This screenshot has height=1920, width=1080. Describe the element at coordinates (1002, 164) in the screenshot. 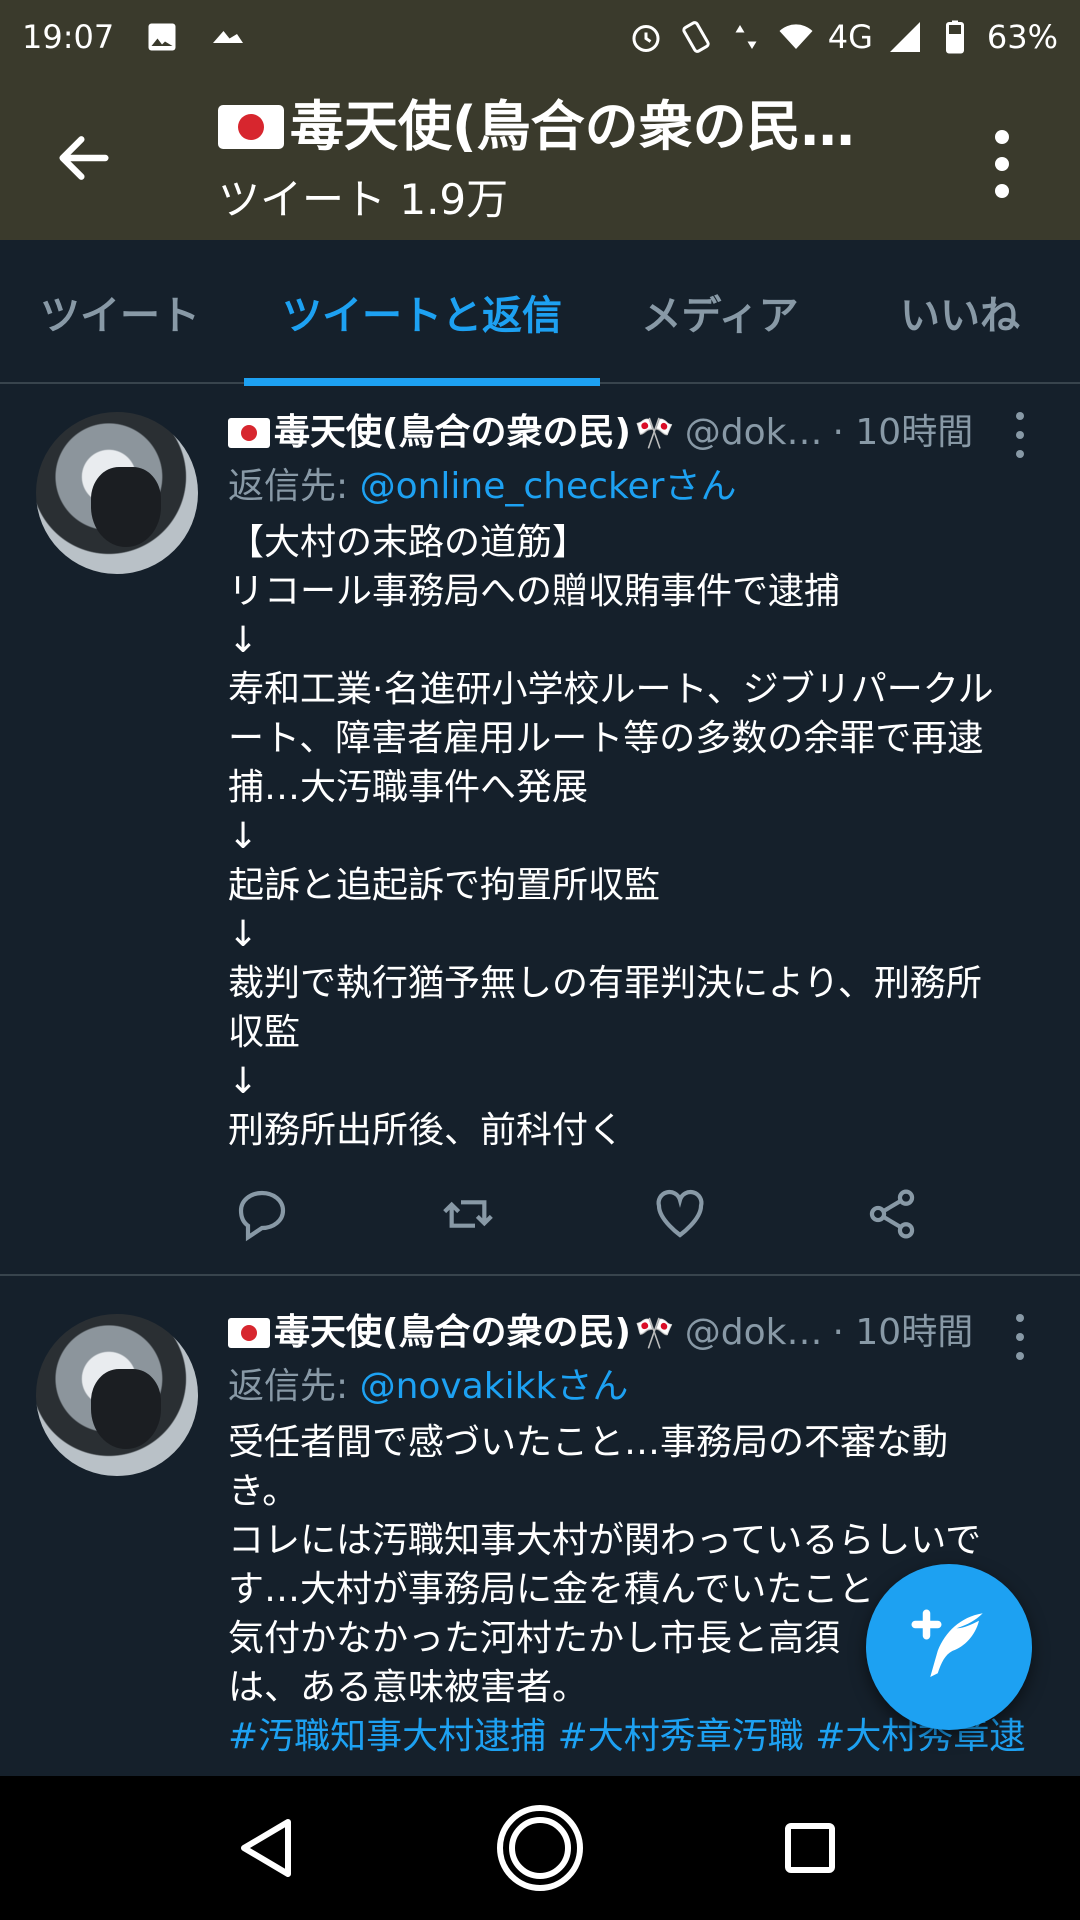

I see `more-options-icon` at that location.